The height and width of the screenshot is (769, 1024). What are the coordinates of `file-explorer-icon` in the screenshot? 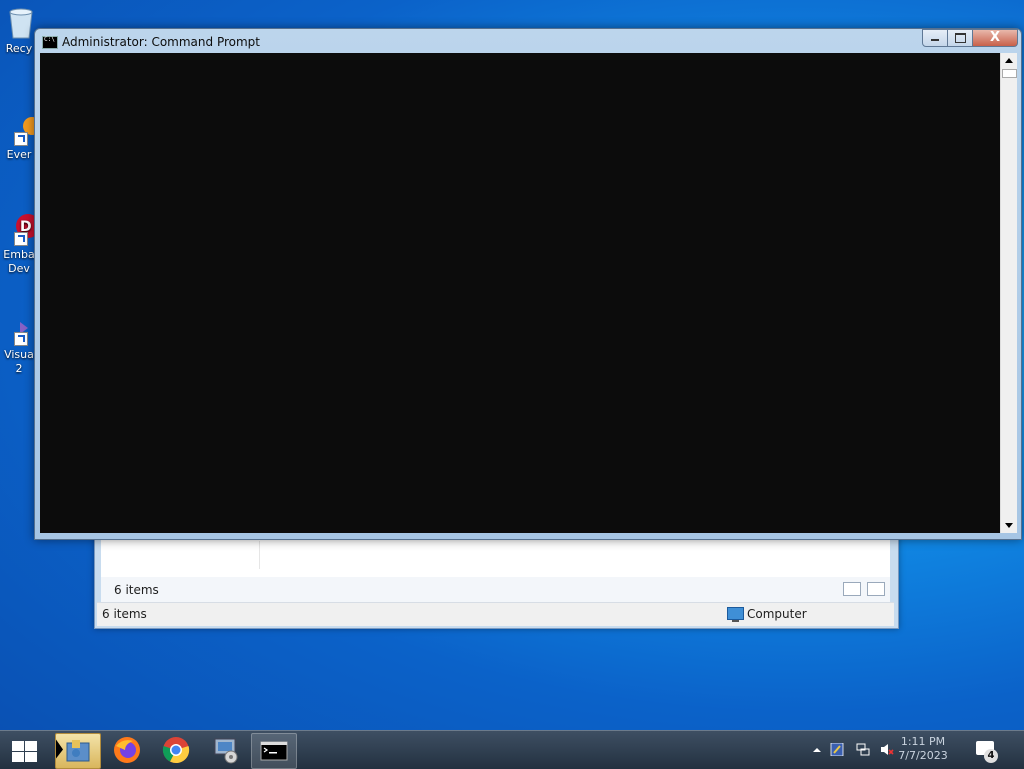 It's located at (78, 751).